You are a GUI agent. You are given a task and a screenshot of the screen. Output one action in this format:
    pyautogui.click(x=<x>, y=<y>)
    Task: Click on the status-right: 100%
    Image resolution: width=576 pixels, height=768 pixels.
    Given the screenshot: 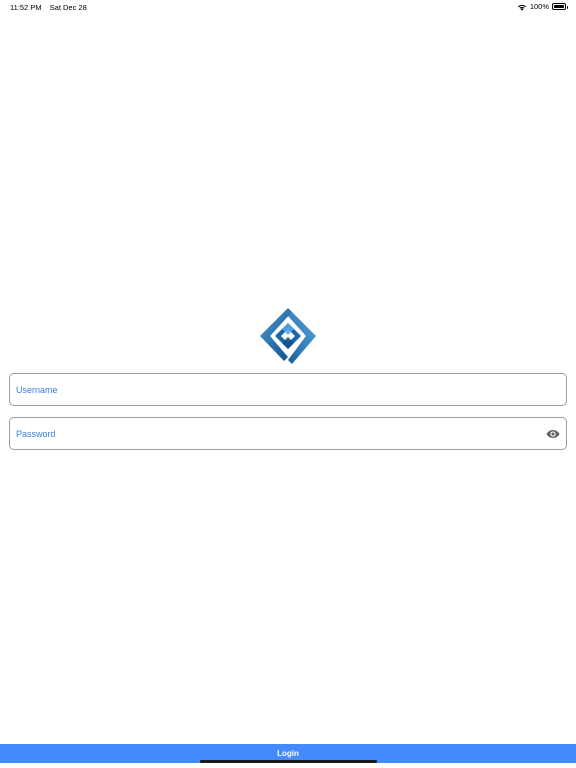 What is the action you would take?
    pyautogui.click(x=542, y=6)
    